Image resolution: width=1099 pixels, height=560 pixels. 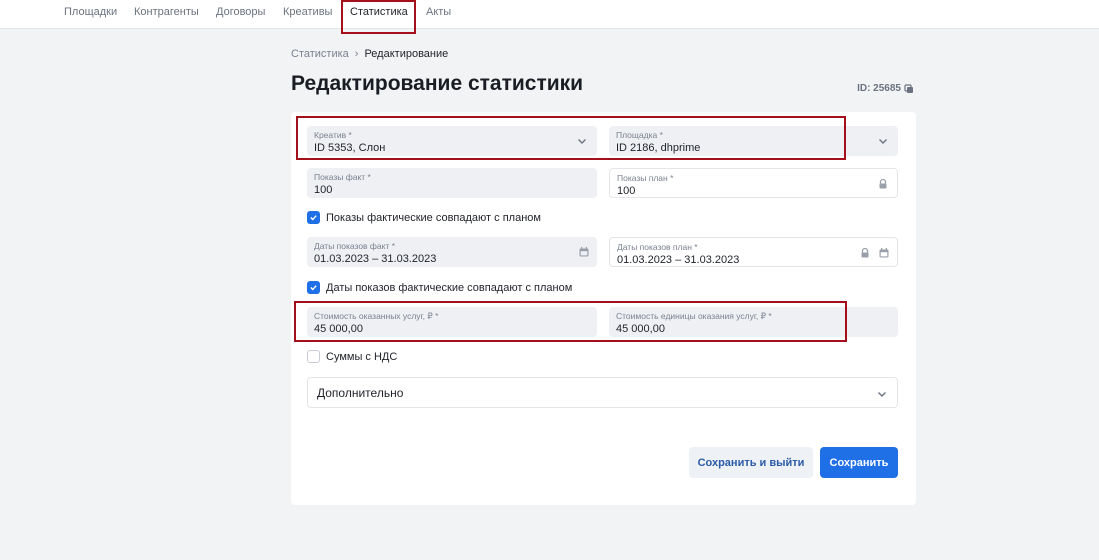 What do you see at coordinates (342, 177) in the screenshot?
I see `impressions-fact-label: Показы факт *` at bounding box center [342, 177].